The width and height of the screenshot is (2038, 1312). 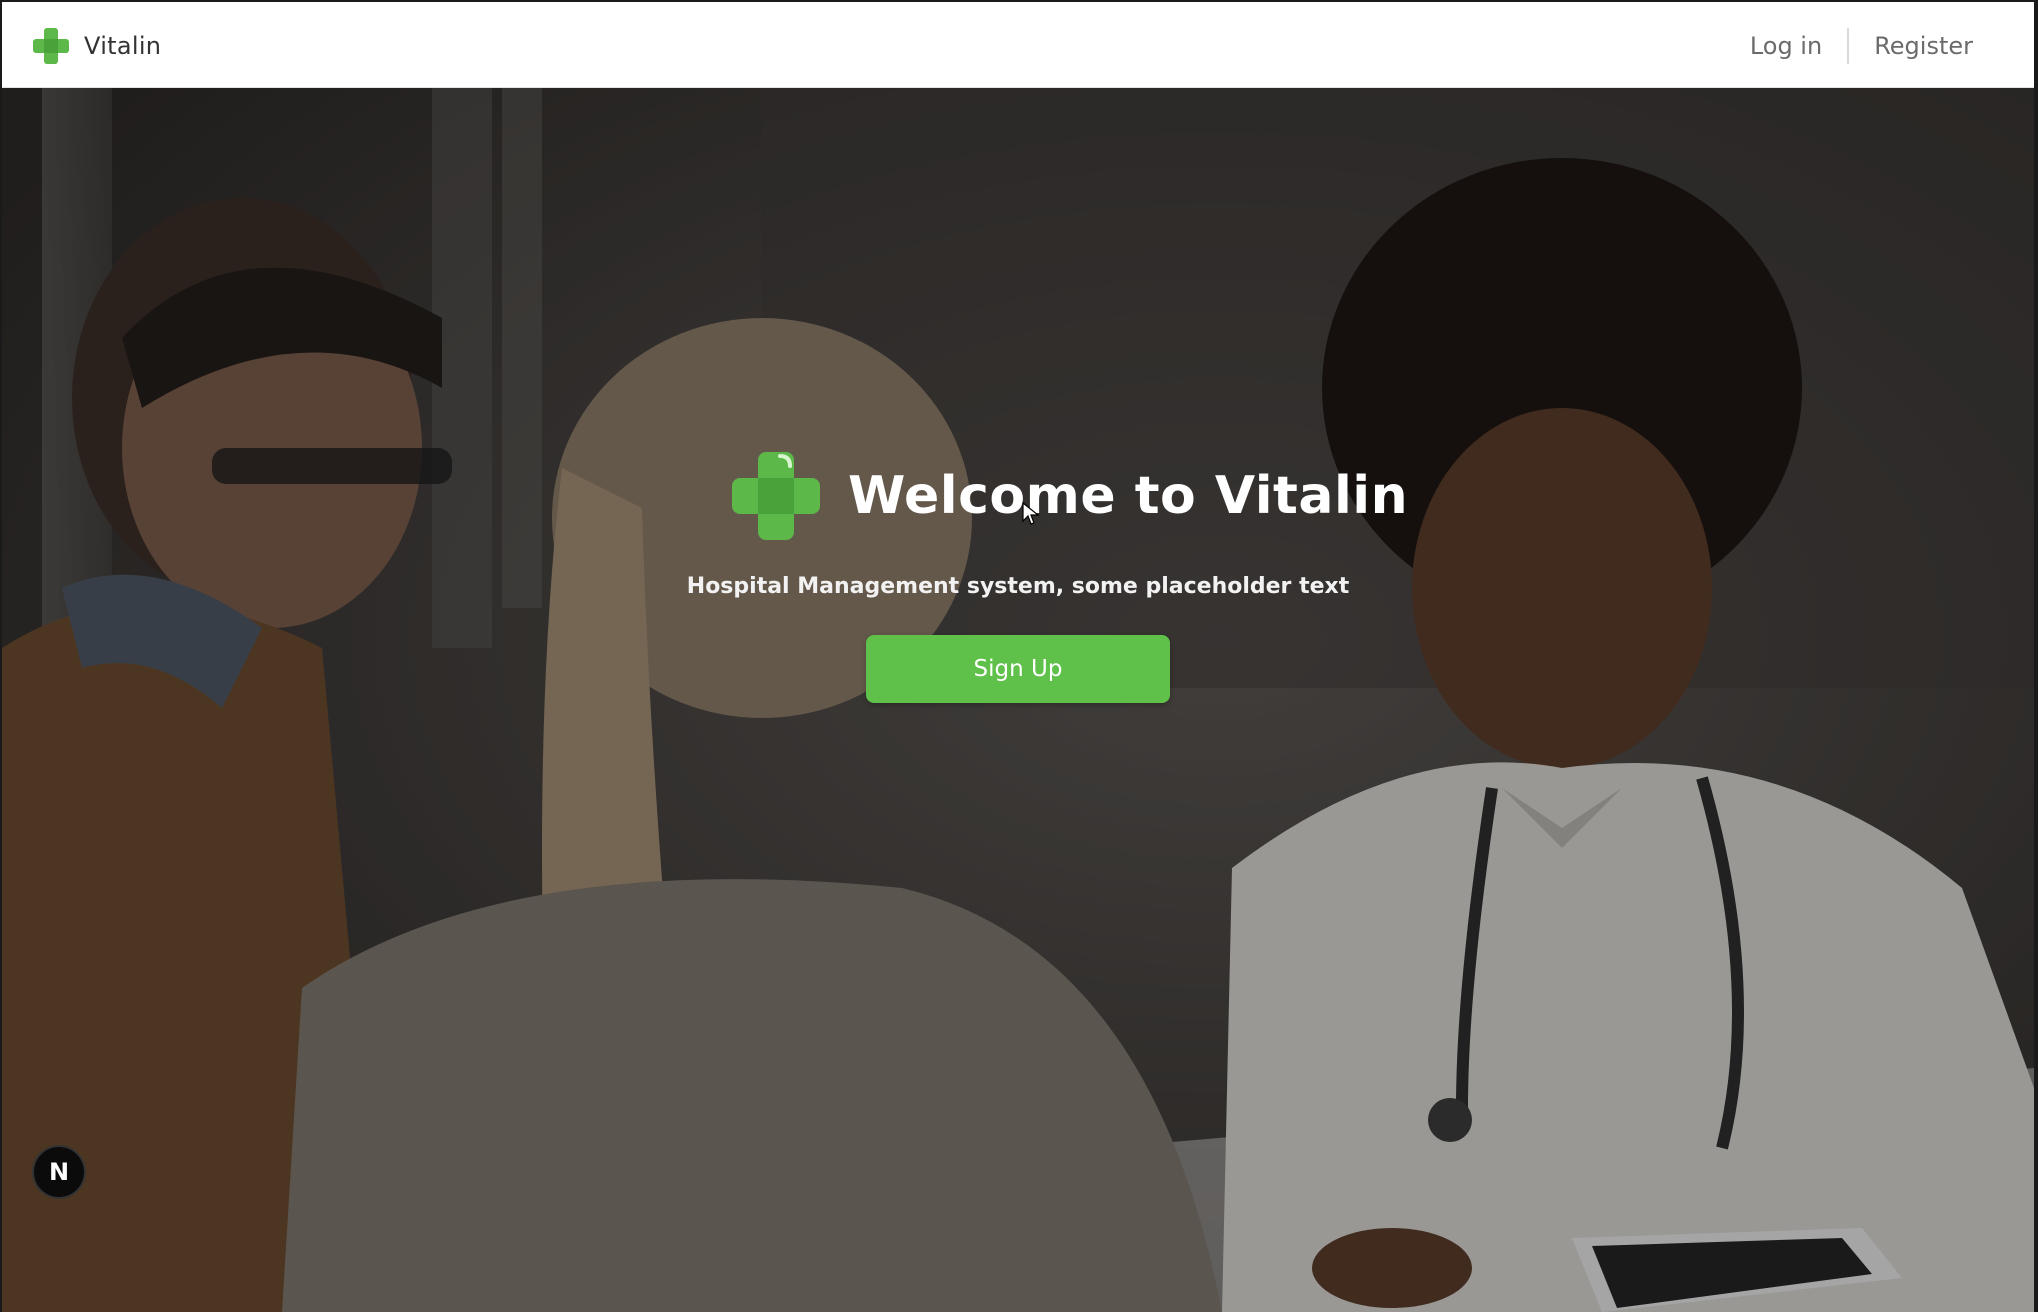 I want to click on hero-title: Welcome to Vitalin, so click(x=1128, y=496).